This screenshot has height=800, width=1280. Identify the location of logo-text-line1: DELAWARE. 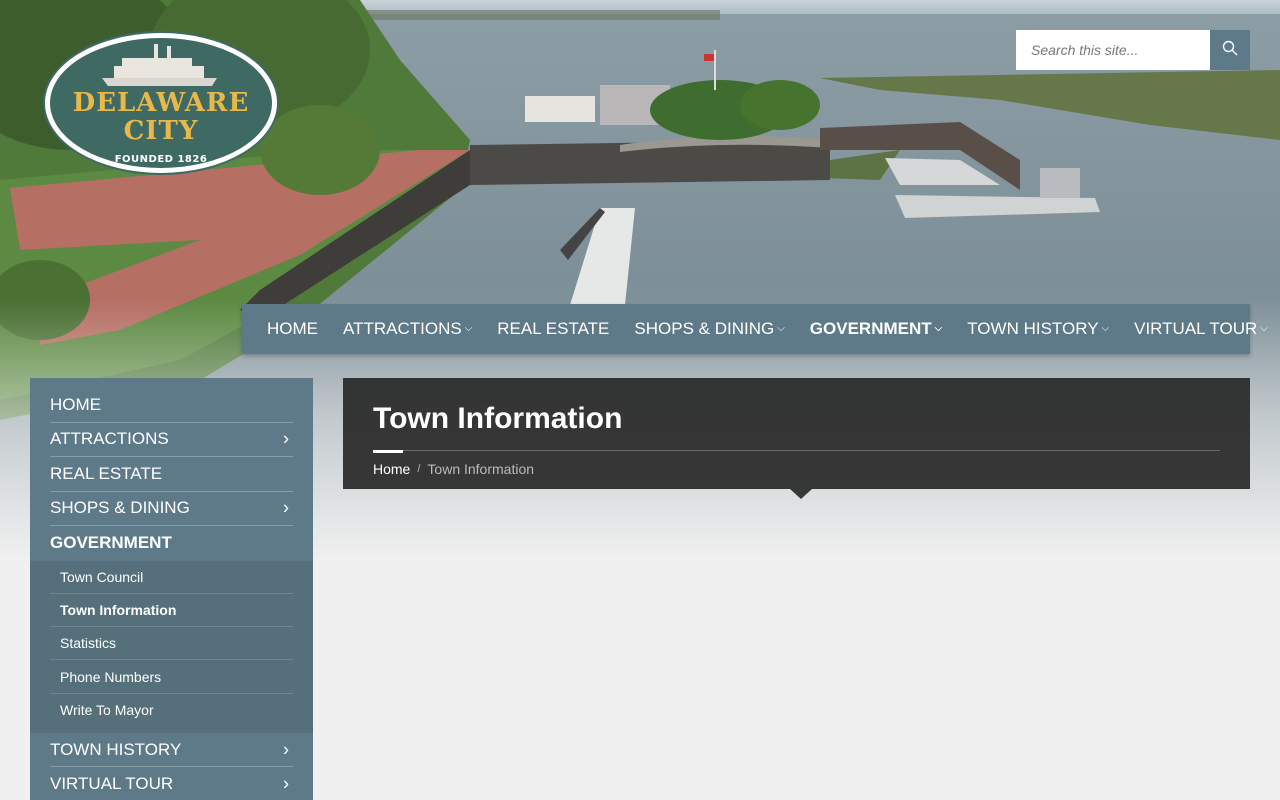
(161, 103).